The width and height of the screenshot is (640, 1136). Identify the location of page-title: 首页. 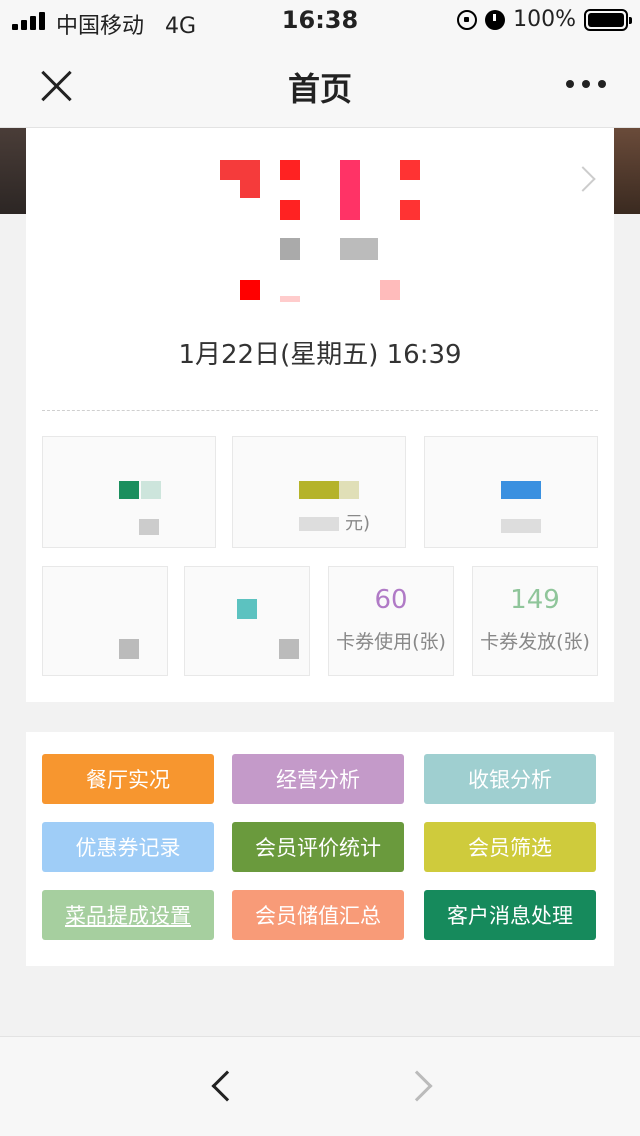
(319, 89).